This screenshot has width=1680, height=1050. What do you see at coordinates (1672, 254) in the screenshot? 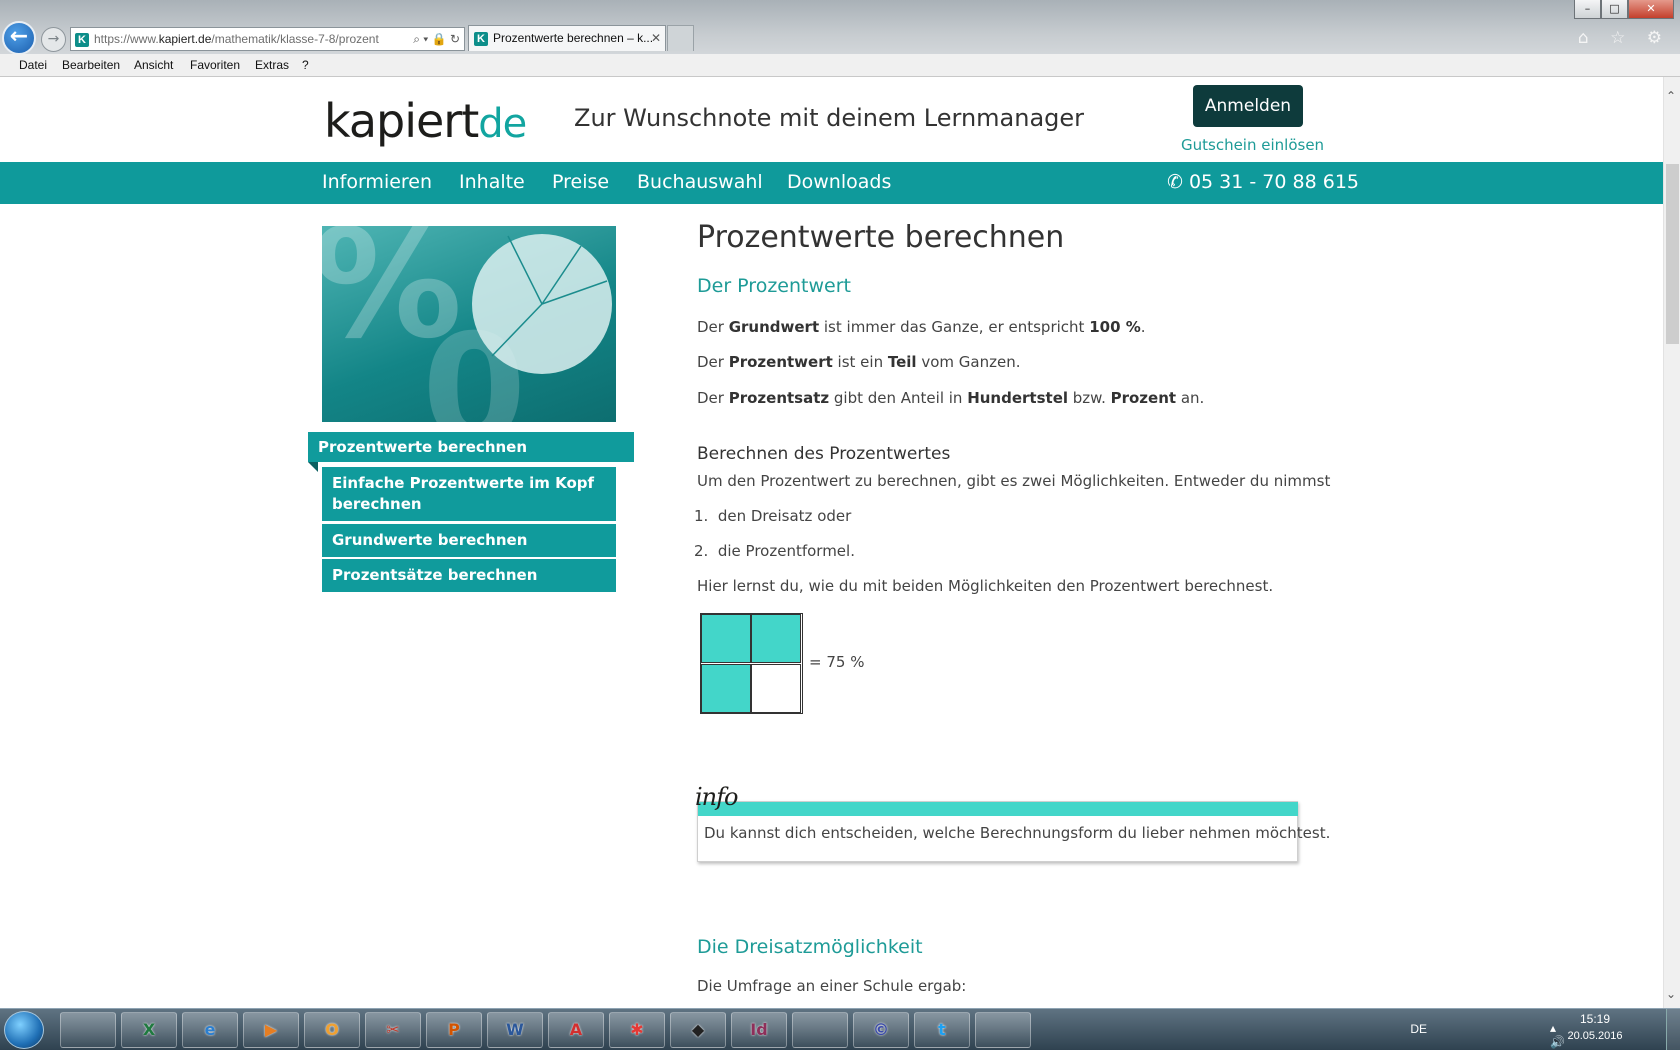
I see `scrollbar-thumb` at bounding box center [1672, 254].